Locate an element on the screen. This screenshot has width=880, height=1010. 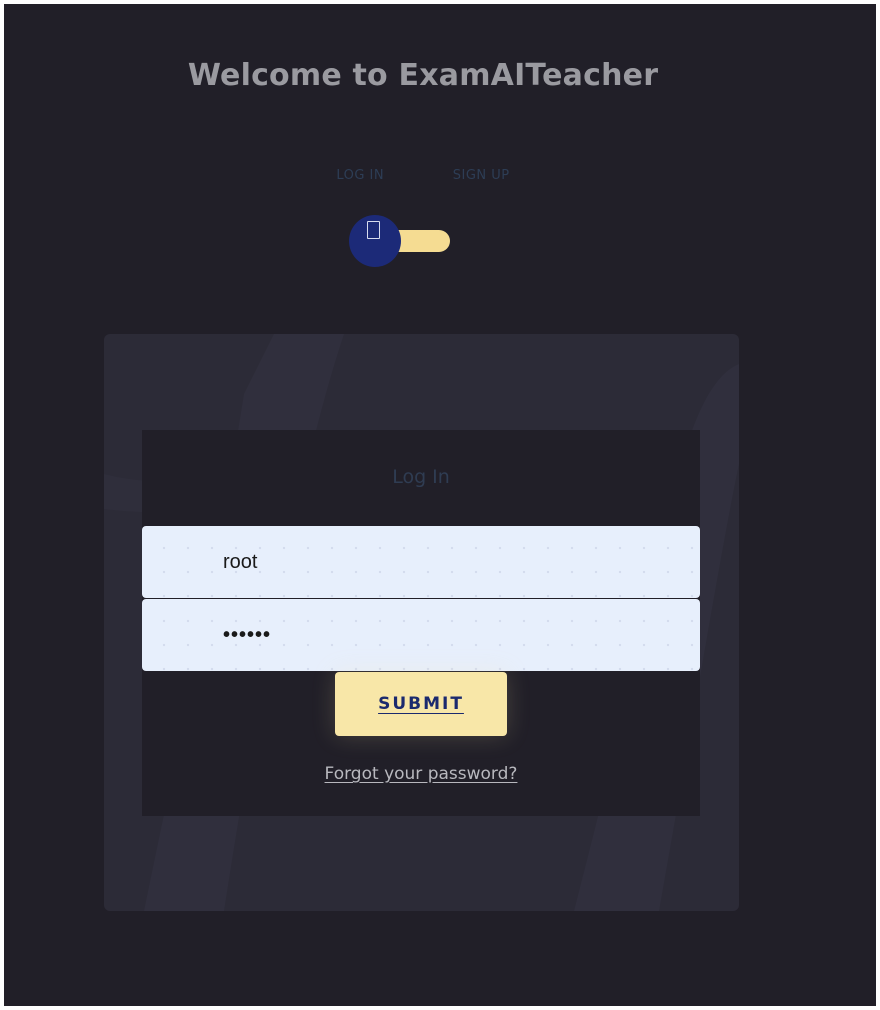
password-value: •••••• is located at coordinates (247, 634).